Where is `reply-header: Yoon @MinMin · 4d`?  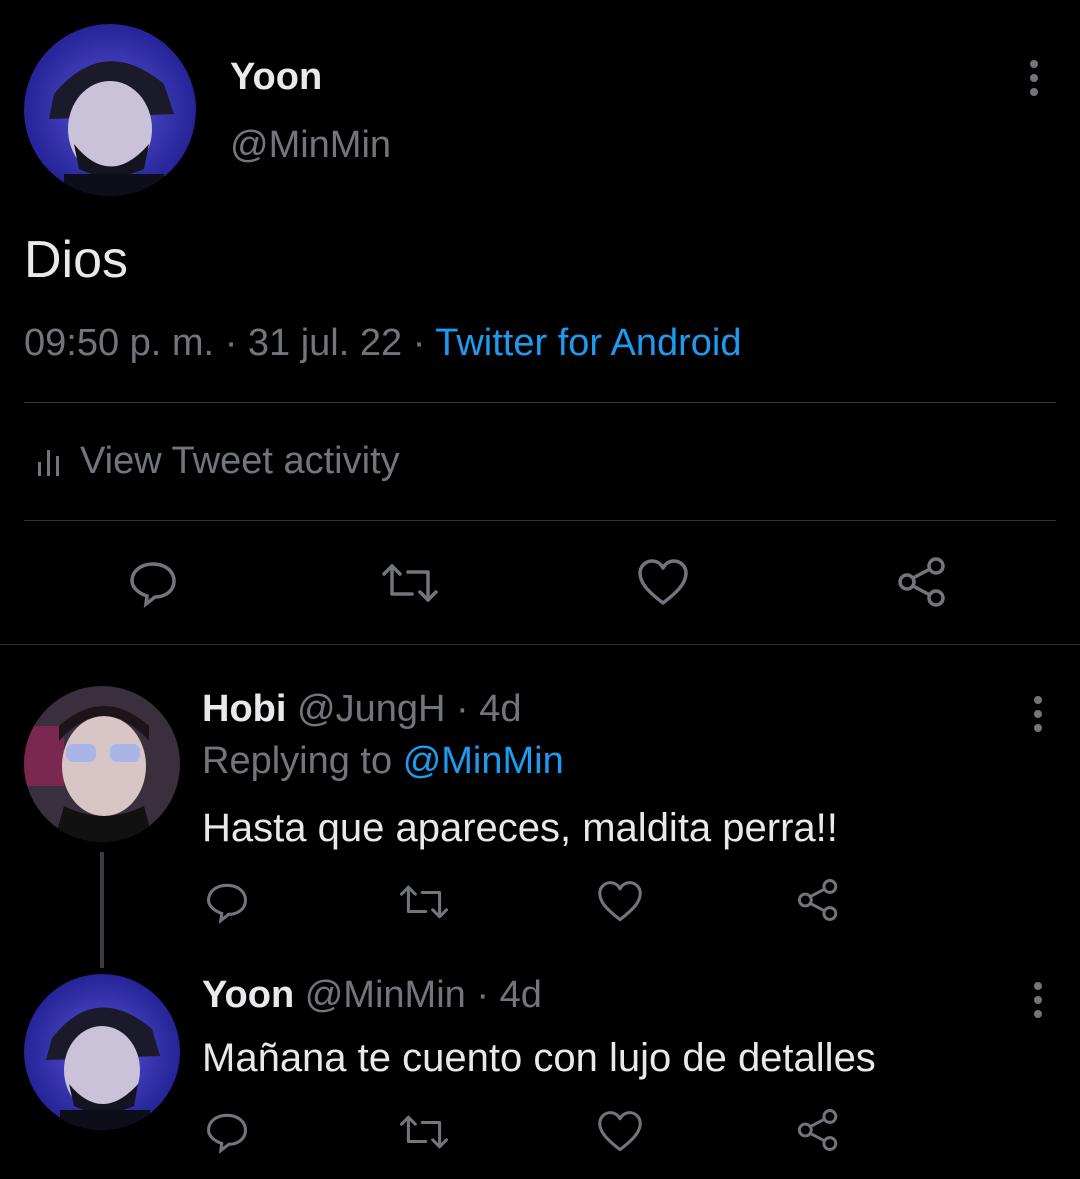 reply-header: Yoon @MinMin · 4d is located at coordinates (372, 995).